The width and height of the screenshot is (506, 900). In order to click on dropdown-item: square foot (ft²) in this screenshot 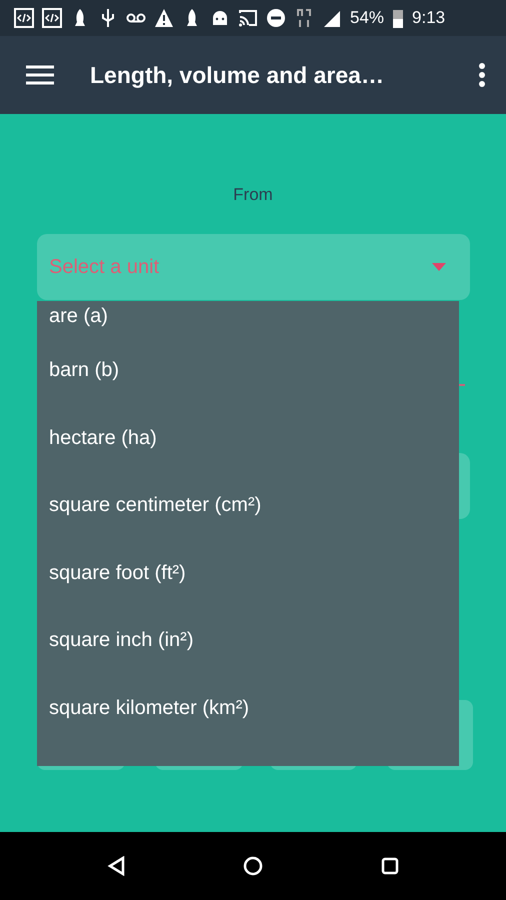, I will do `click(117, 573)`.